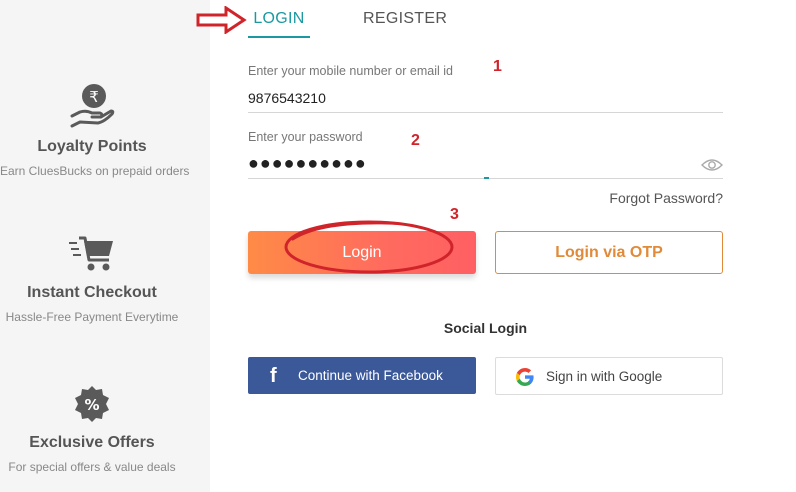  What do you see at coordinates (609, 252) in the screenshot?
I see `login-via-otp-button: Login via OTP` at bounding box center [609, 252].